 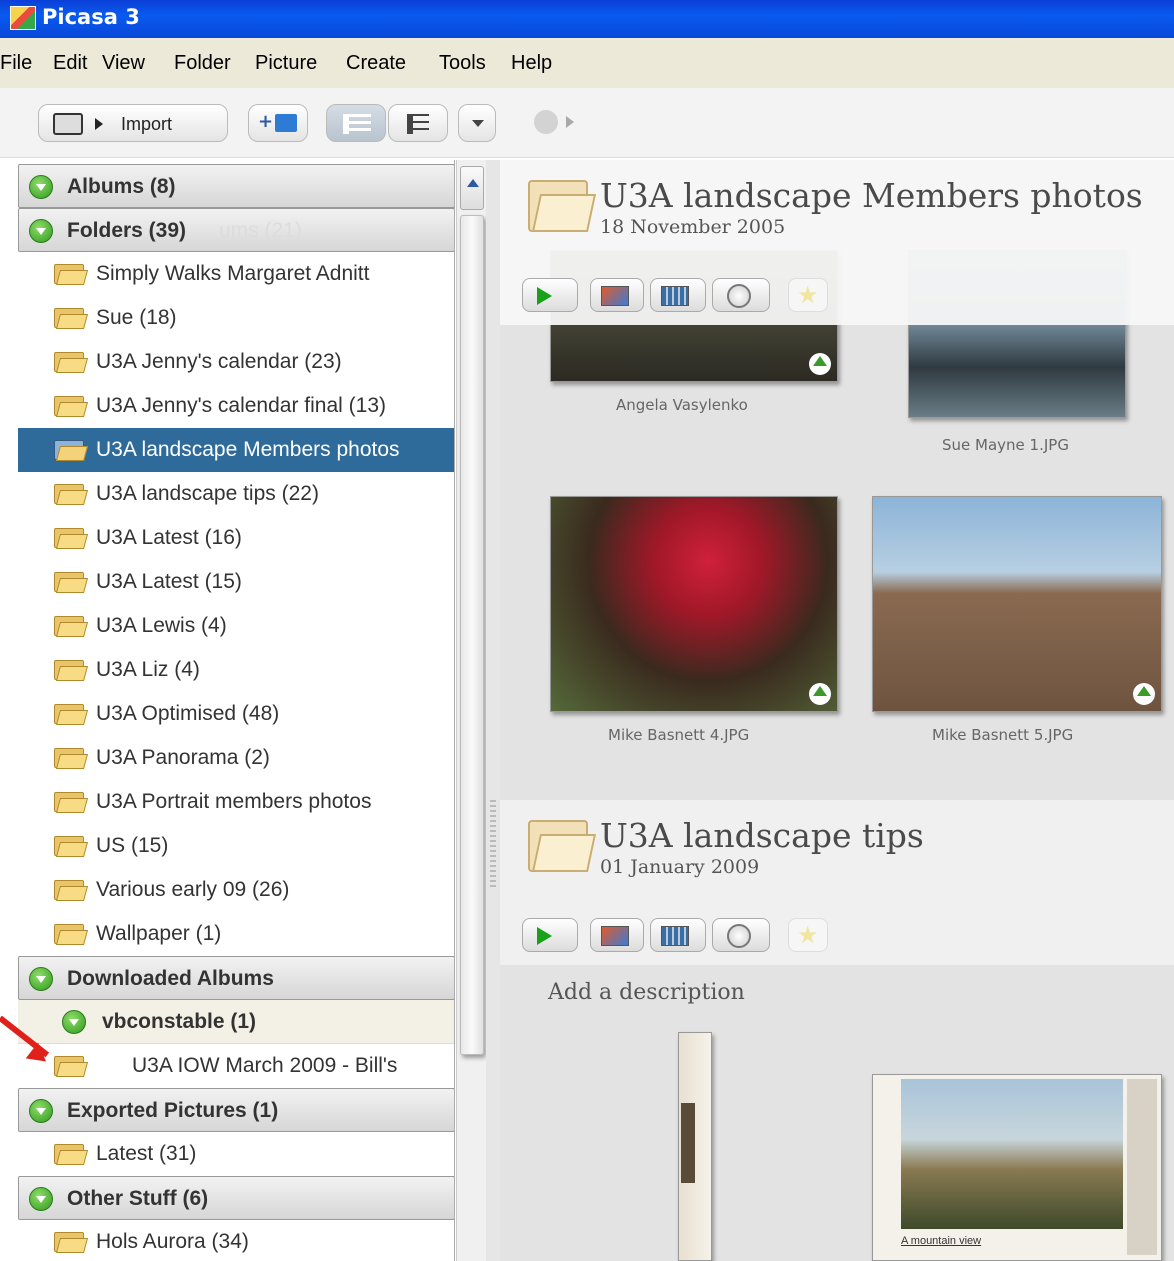 I want to click on menu-create: Create, so click(x=376, y=63).